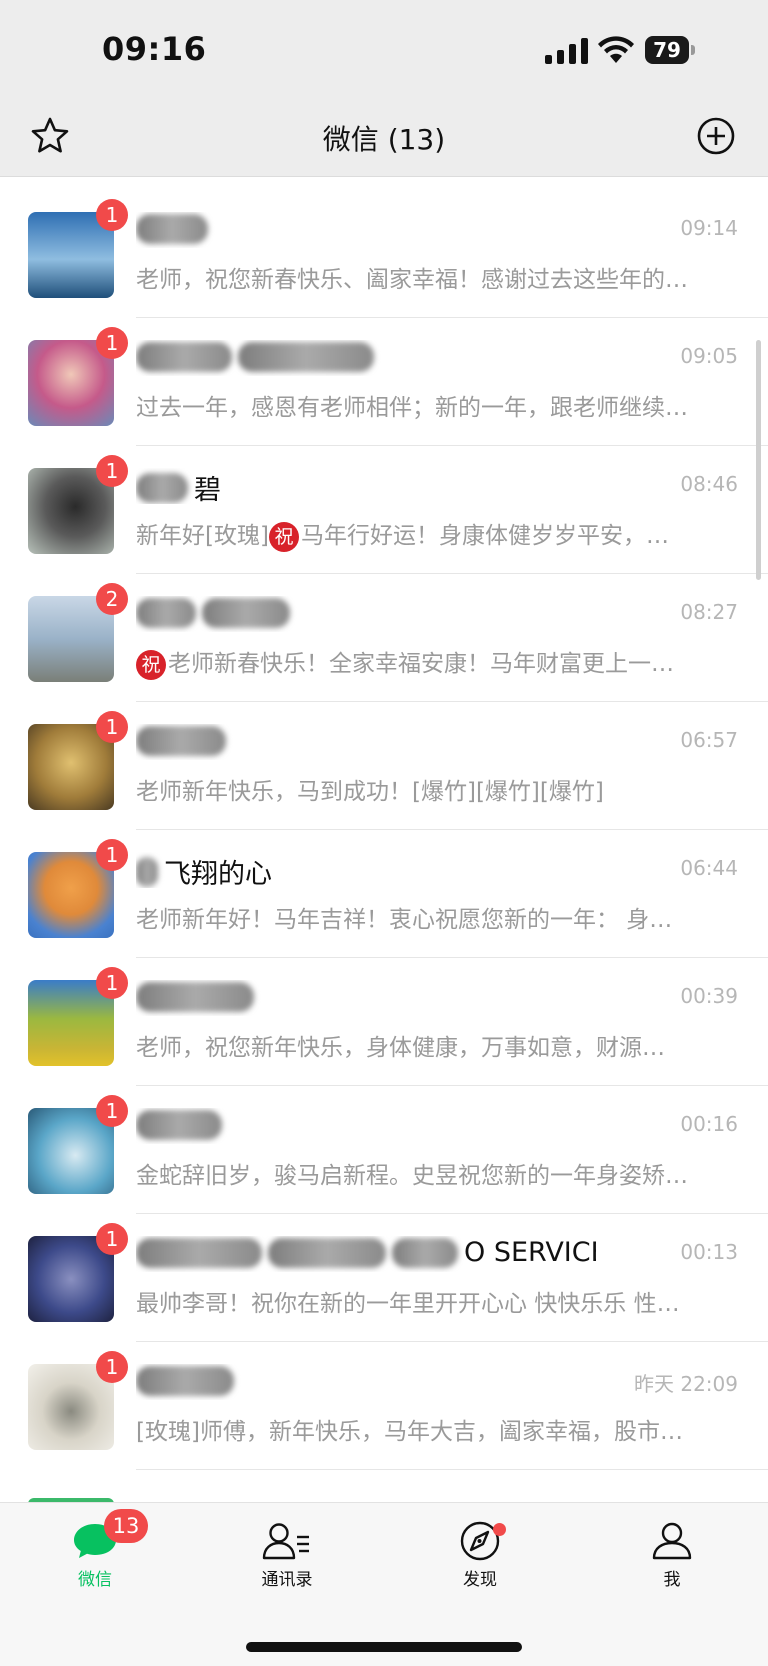 The height and width of the screenshot is (1666, 768). I want to click on message-time: 00:13, so click(709, 1252).